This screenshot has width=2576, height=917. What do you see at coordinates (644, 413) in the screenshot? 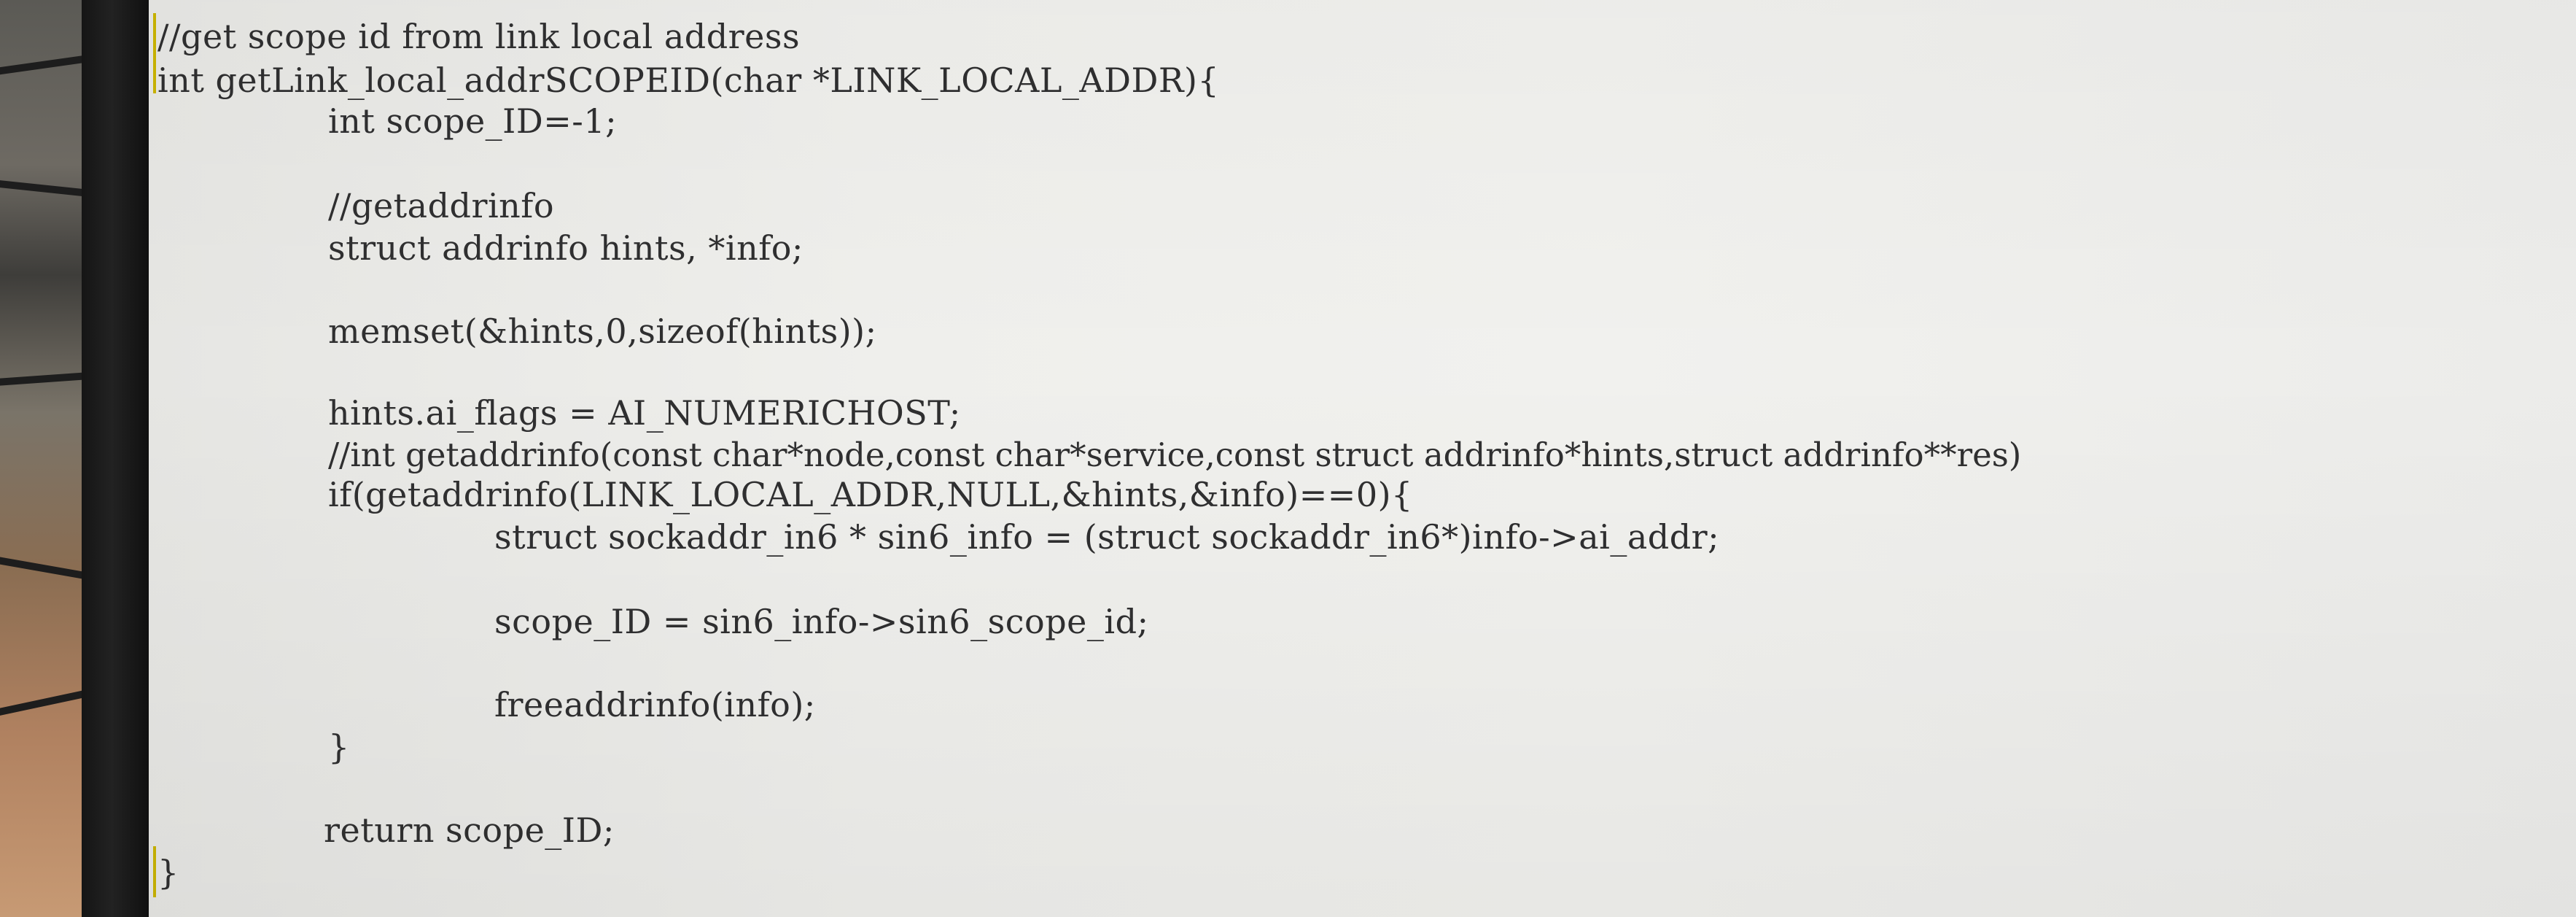
I see `code-line-hints-flags: hints.ai_flags = AI_NUMERICHOST;` at bounding box center [644, 413].